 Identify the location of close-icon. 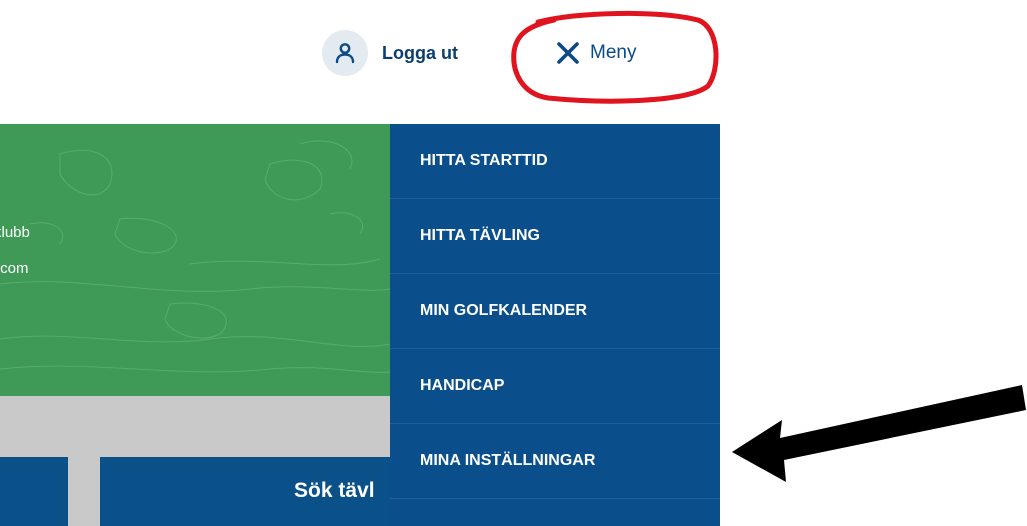
(568, 53).